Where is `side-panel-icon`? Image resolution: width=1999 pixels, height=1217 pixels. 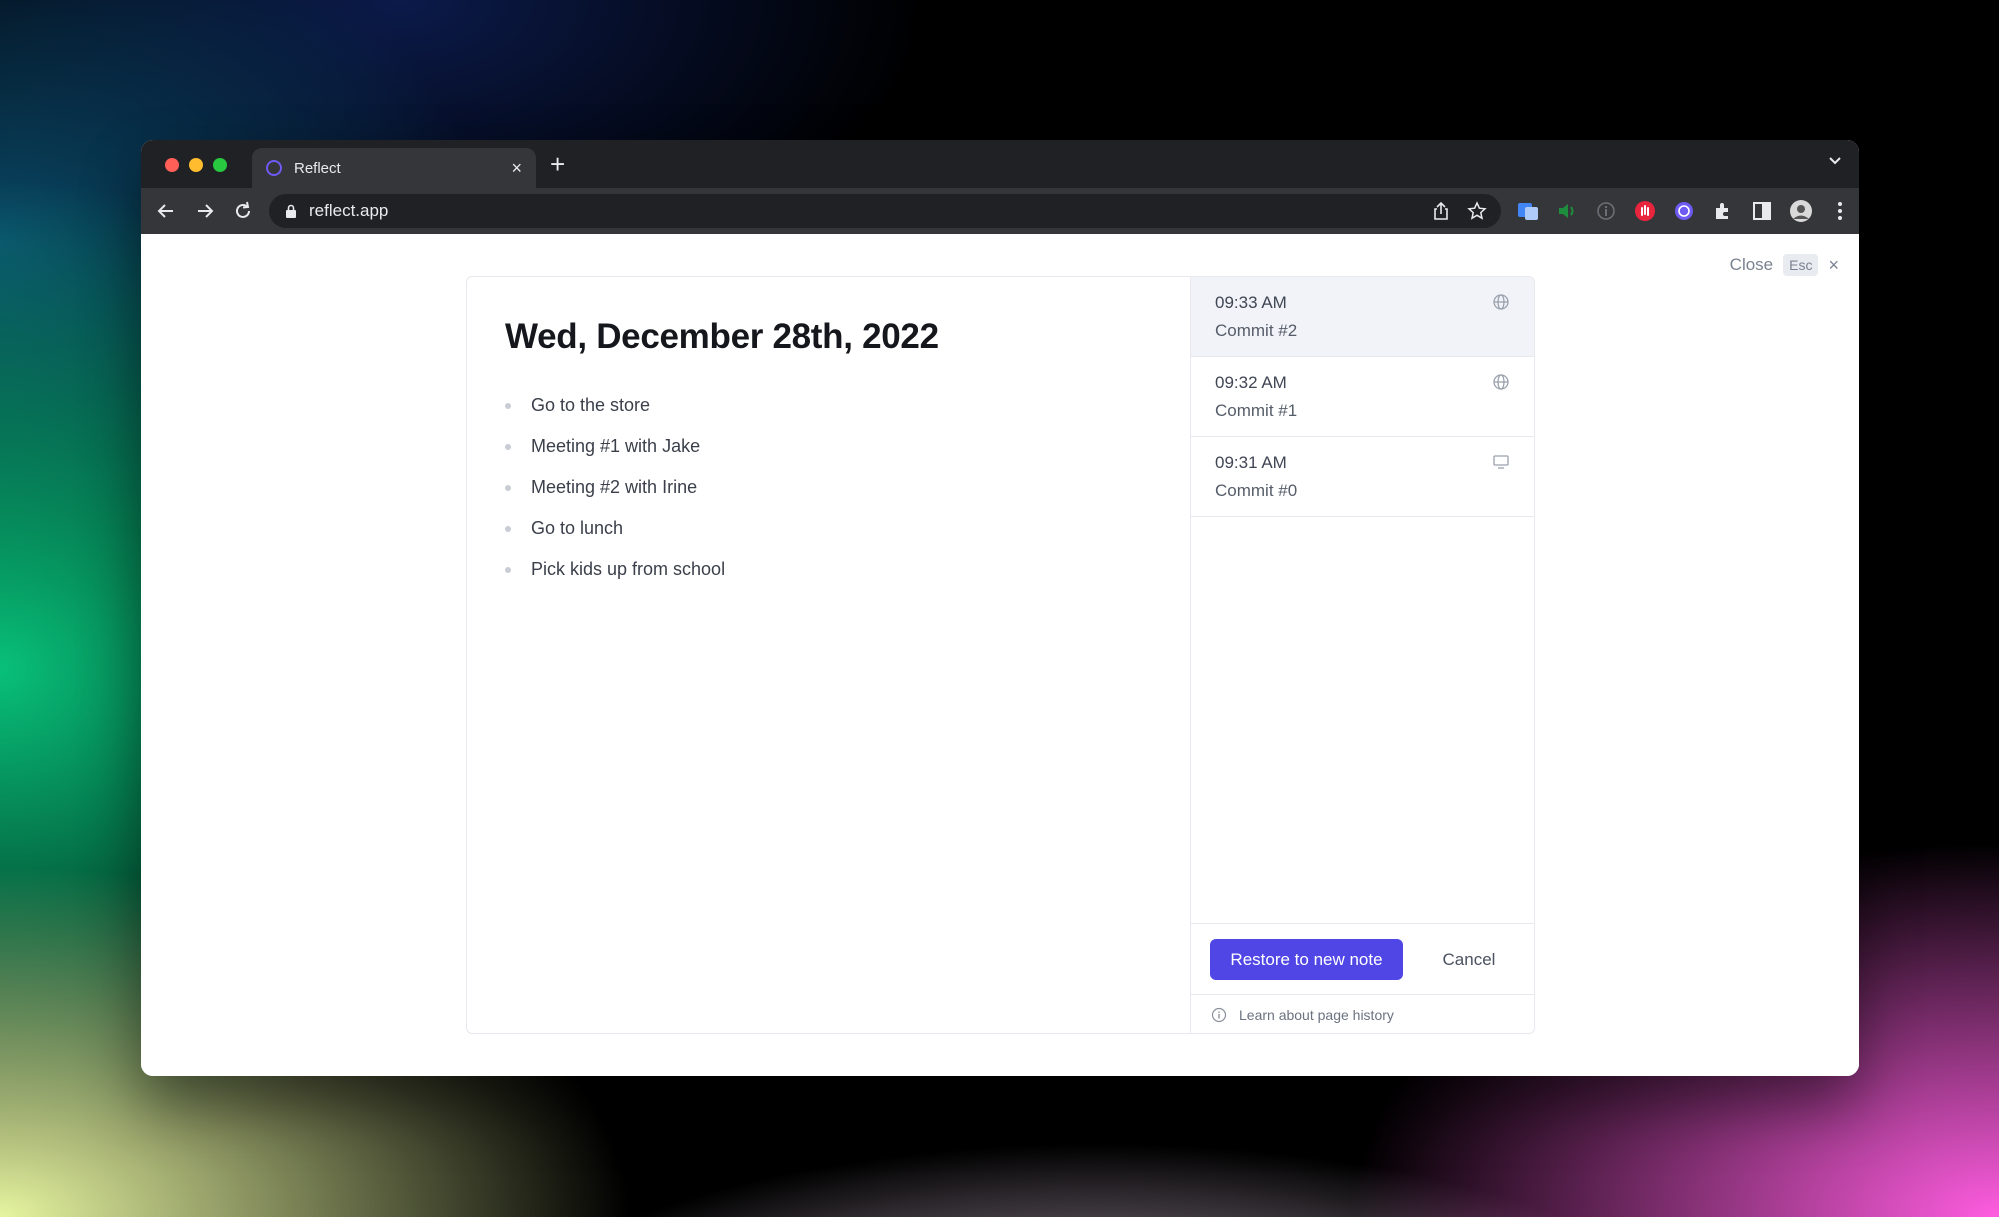 side-panel-icon is located at coordinates (1762, 211).